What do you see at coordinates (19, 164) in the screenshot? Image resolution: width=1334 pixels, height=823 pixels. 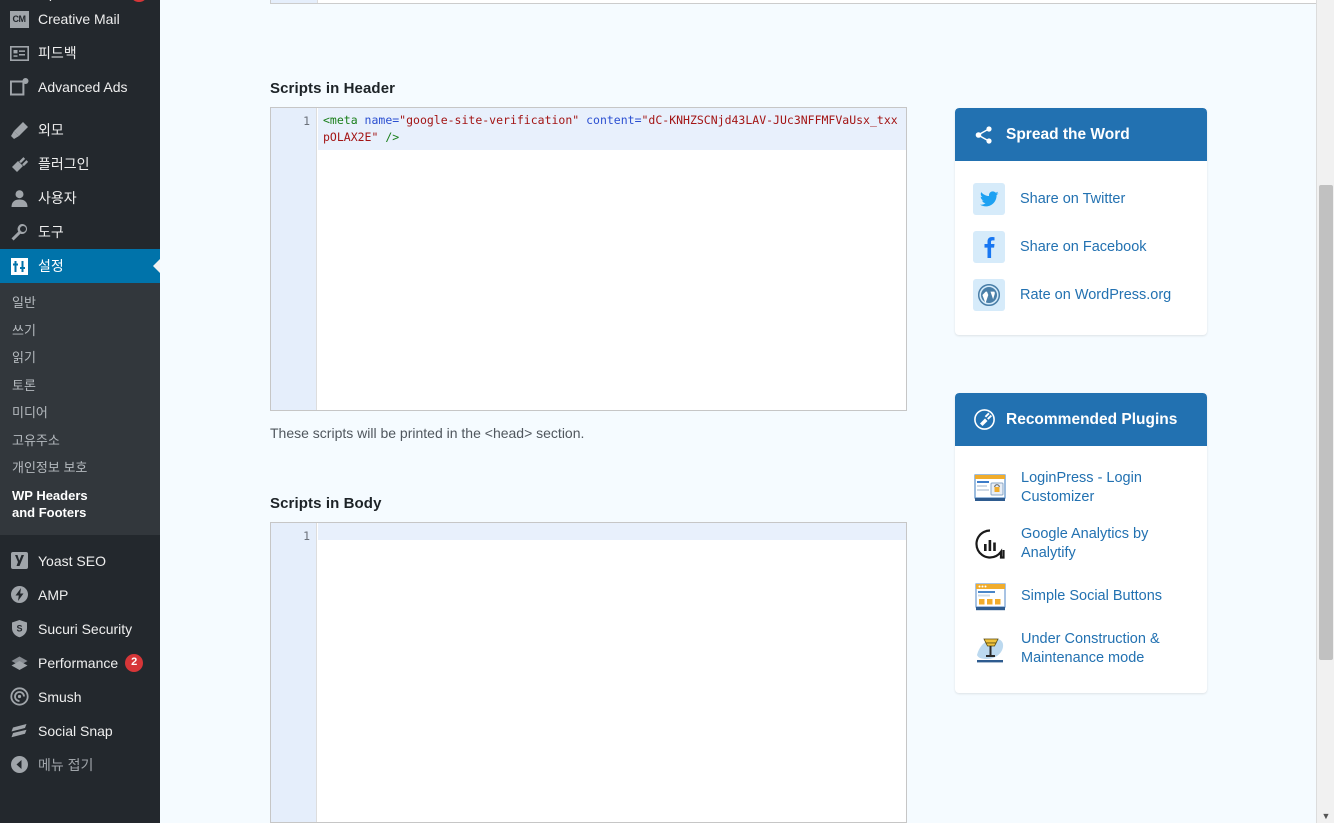 I see `plugins-plug-icon` at bounding box center [19, 164].